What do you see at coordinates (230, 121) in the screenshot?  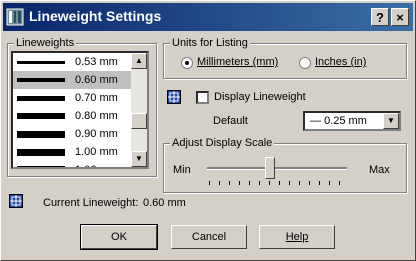 I see `default-label: Default` at bounding box center [230, 121].